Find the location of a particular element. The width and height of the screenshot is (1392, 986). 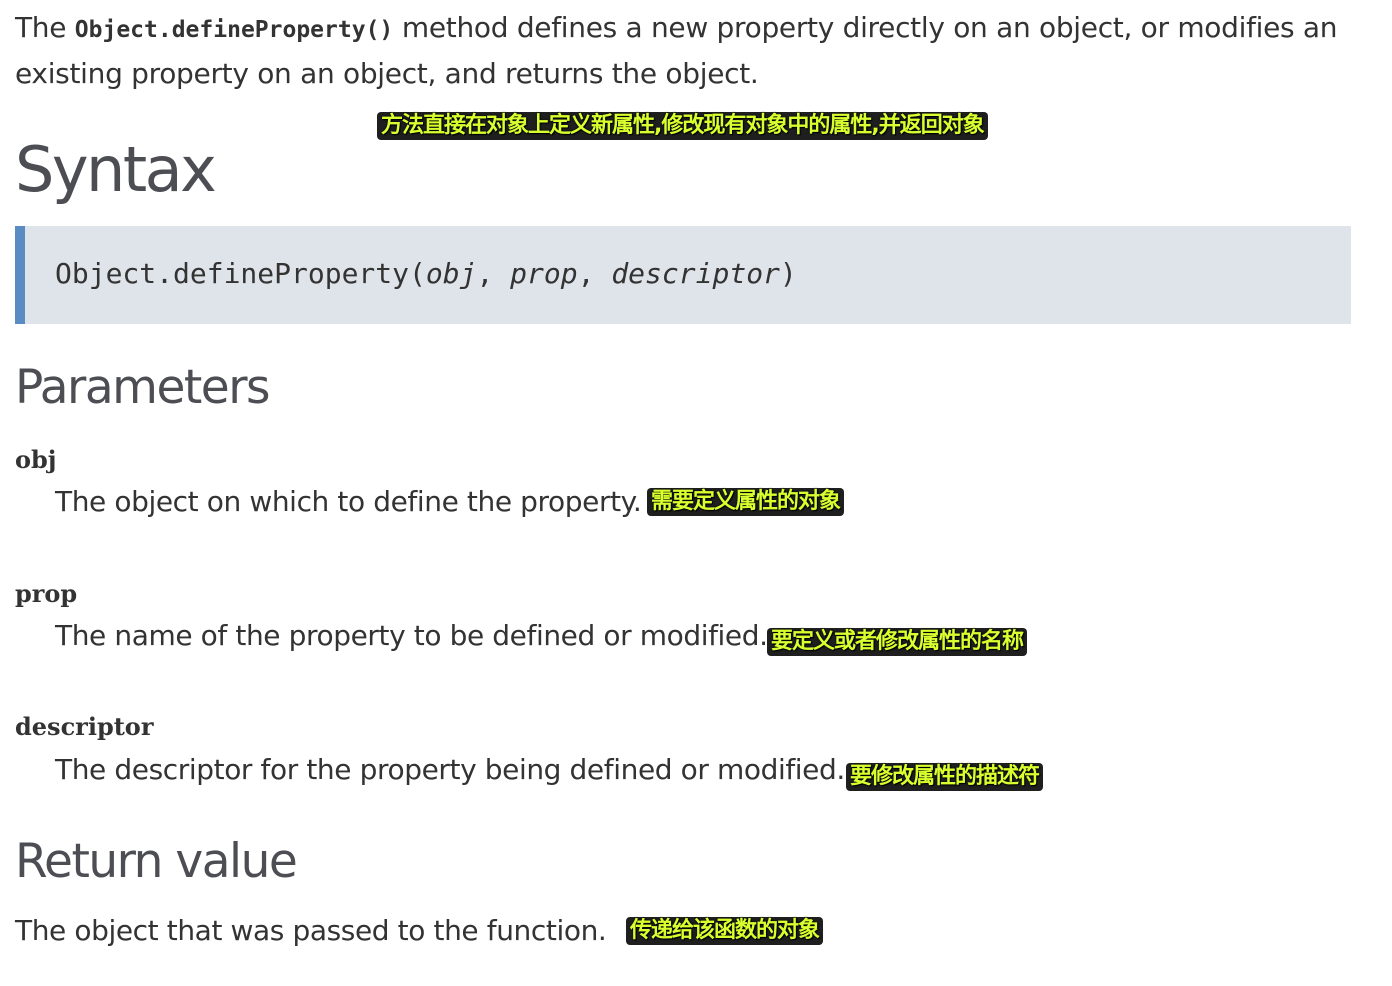

param-annotation-descriptor: 要修改属性的描述符 is located at coordinates (945, 777).